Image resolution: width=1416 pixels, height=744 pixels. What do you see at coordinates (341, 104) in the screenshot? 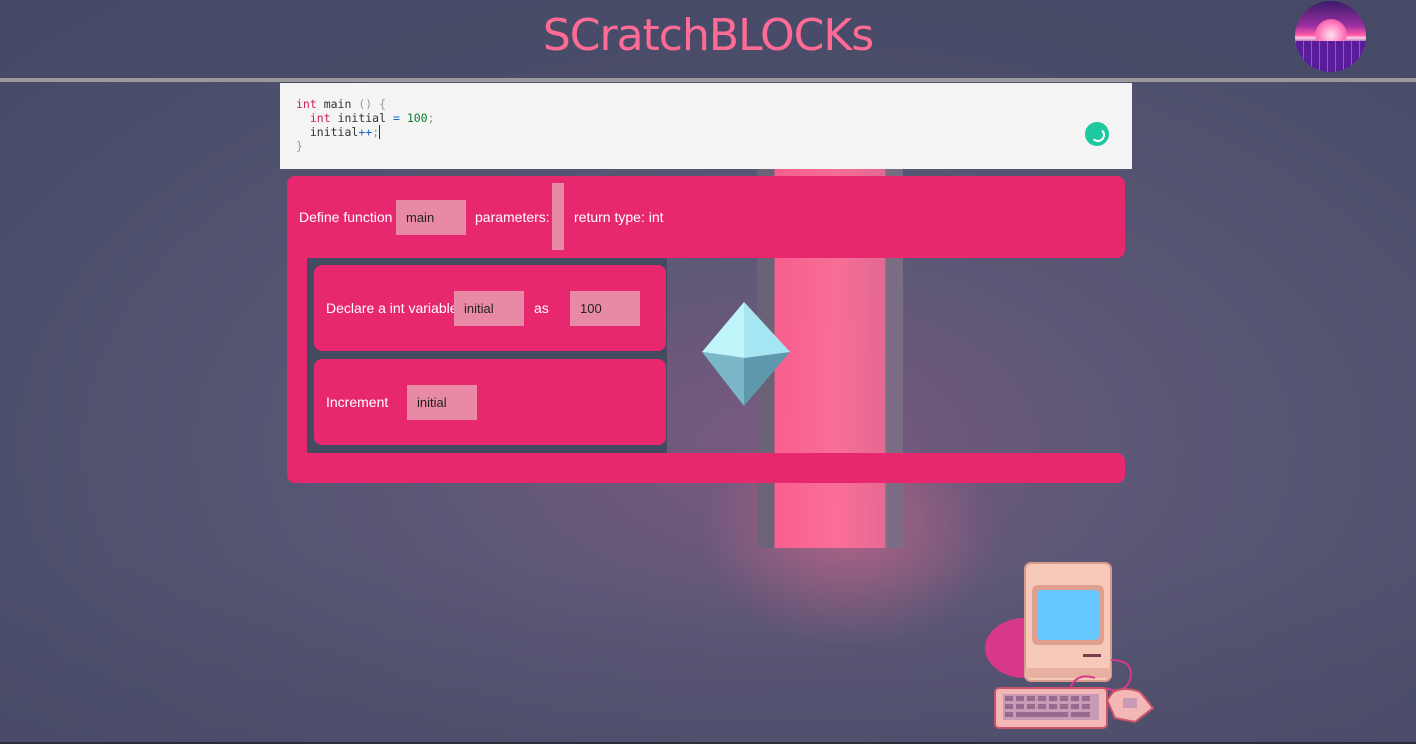
I see `code-line-1: int main () {` at bounding box center [341, 104].